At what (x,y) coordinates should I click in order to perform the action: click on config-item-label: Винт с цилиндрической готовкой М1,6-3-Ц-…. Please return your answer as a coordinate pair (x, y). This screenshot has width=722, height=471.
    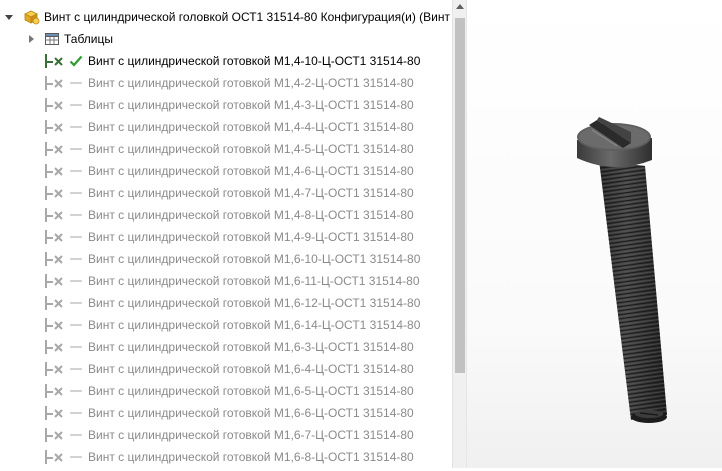
    Looking at the image, I should click on (251, 347).